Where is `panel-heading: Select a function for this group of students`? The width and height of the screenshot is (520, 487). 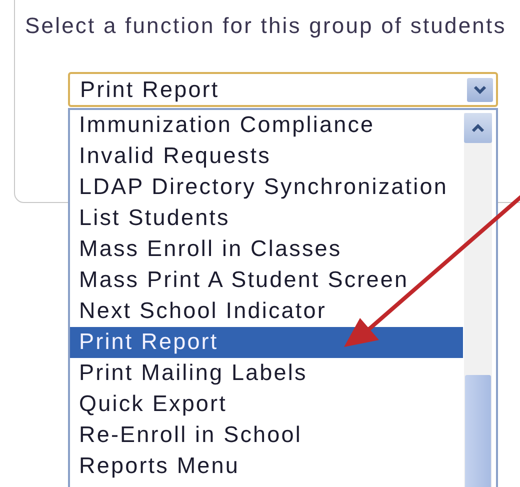 panel-heading: Select a function for this group of students is located at coordinates (265, 26).